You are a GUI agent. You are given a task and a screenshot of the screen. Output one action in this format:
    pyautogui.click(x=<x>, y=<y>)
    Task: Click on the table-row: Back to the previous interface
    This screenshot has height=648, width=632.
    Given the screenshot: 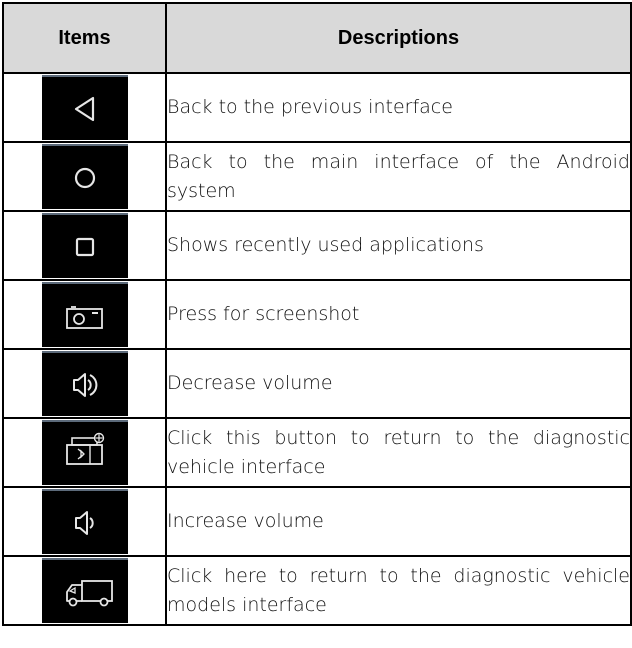 What is the action you would take?
    pyautogui.click(x=317, y=107)
    